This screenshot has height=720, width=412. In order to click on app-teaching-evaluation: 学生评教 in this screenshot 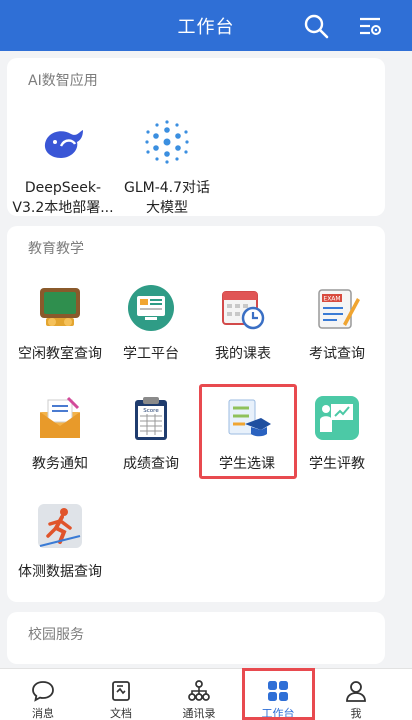, I will do `click(337, 434)`.